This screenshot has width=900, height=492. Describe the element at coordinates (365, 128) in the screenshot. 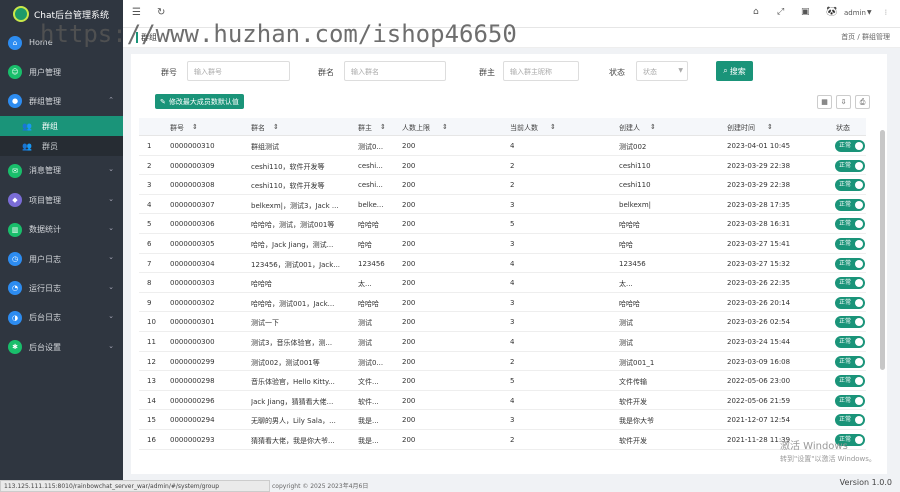

I see `column-header: 群主` at that location.